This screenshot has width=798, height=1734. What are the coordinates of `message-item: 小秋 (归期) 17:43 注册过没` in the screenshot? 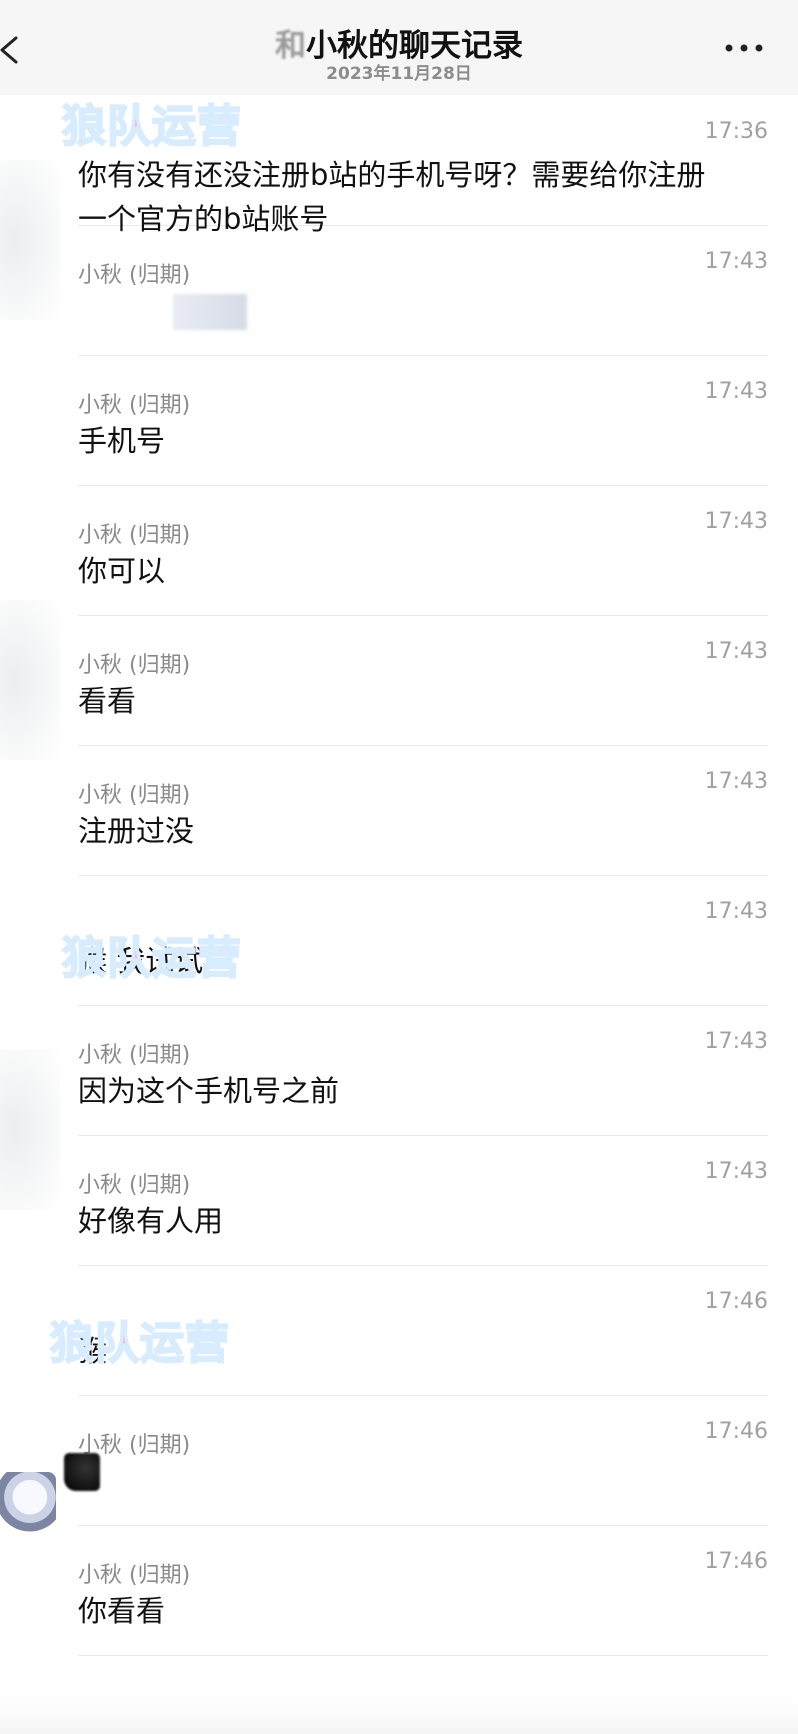 It's located at (423, 810).